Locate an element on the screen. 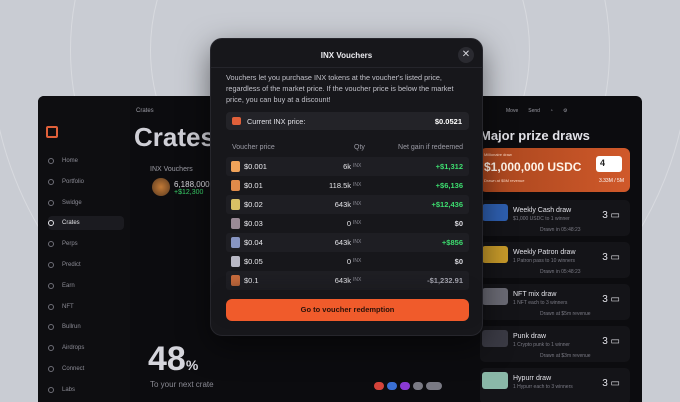 This screenshot has height=402, width=680. airdrops-icon is located at coordinates (51, 348).